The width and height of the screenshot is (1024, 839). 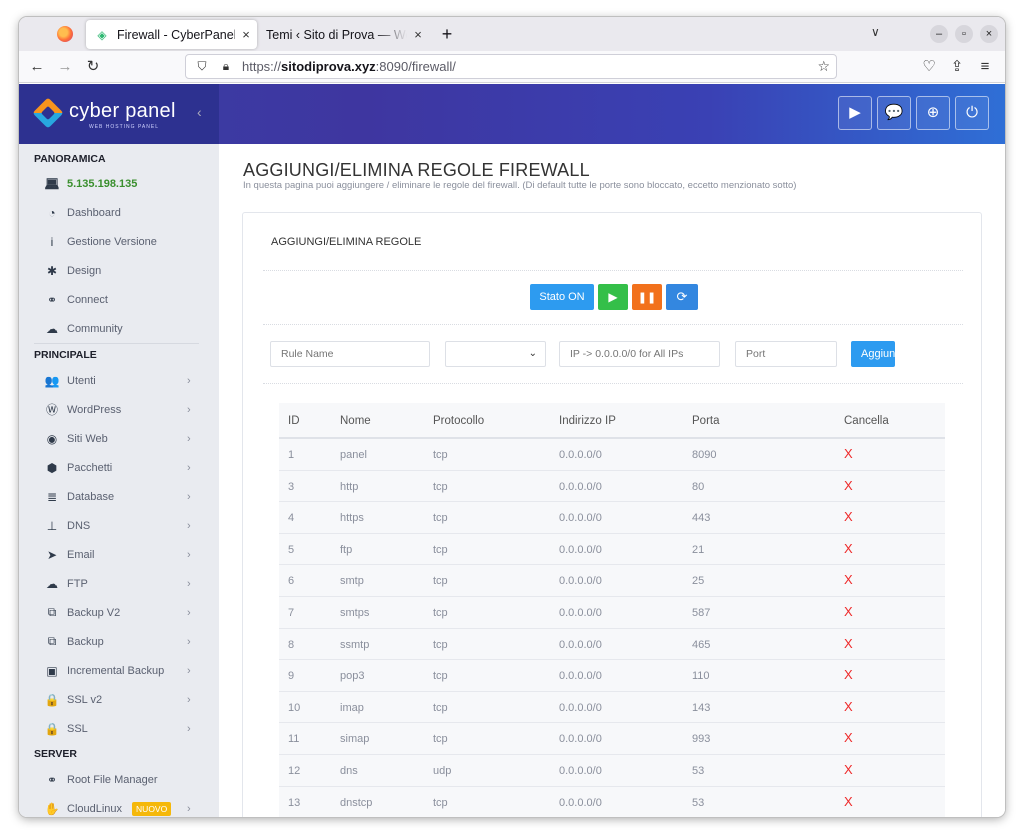 I want to click on table-row: 7 smtps tcp 0.0.0.0/0 587 X, so click(x=612, y=613).